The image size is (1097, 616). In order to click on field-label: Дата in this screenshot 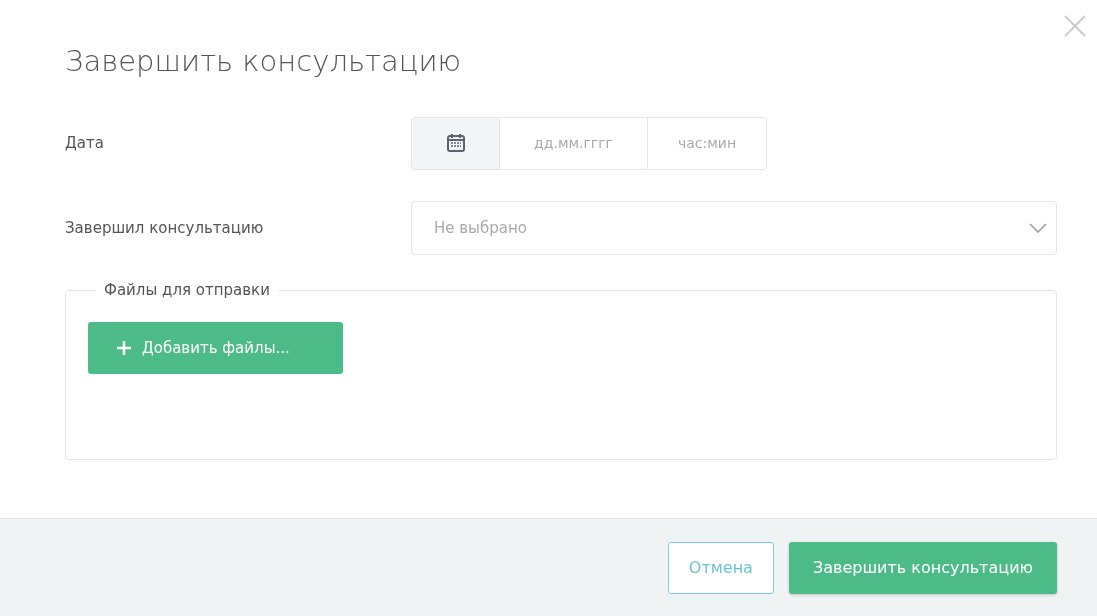, I will do `click(85, 144)`.